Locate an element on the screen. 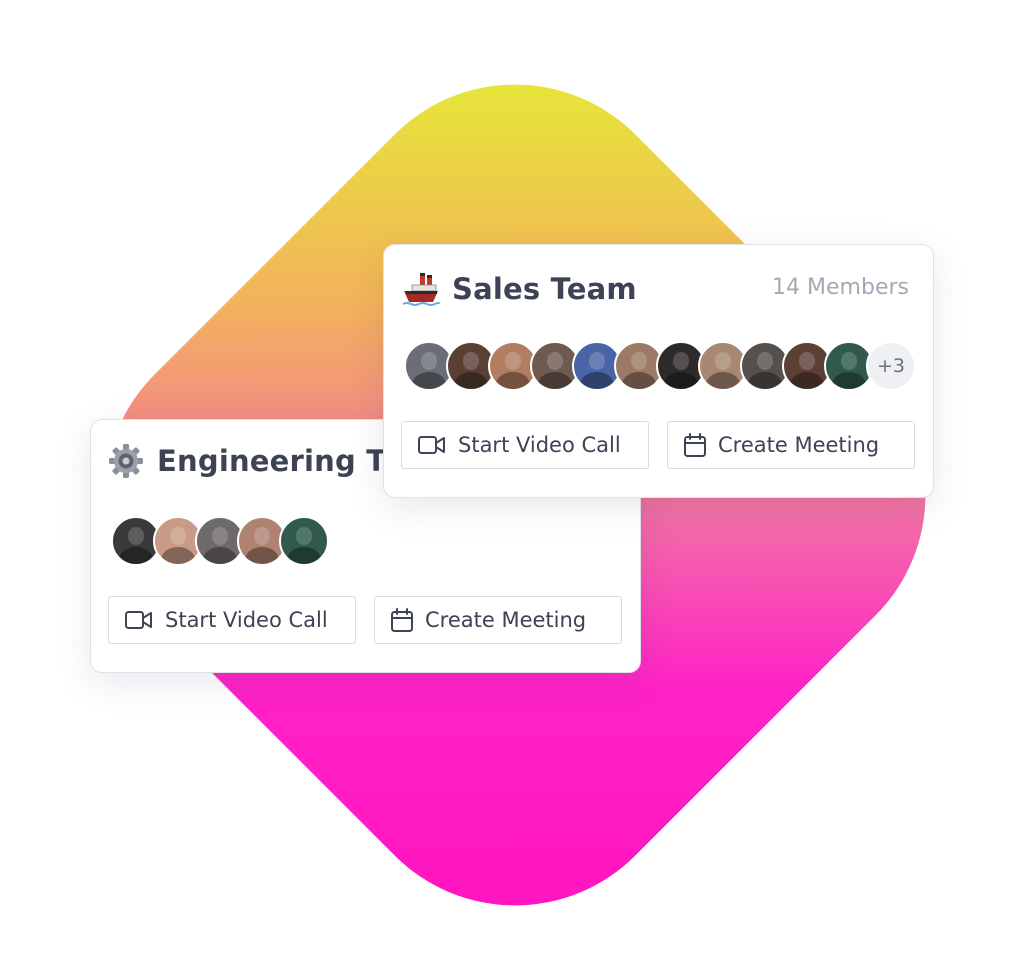  gear-icon is located at coordinates (126, 461).